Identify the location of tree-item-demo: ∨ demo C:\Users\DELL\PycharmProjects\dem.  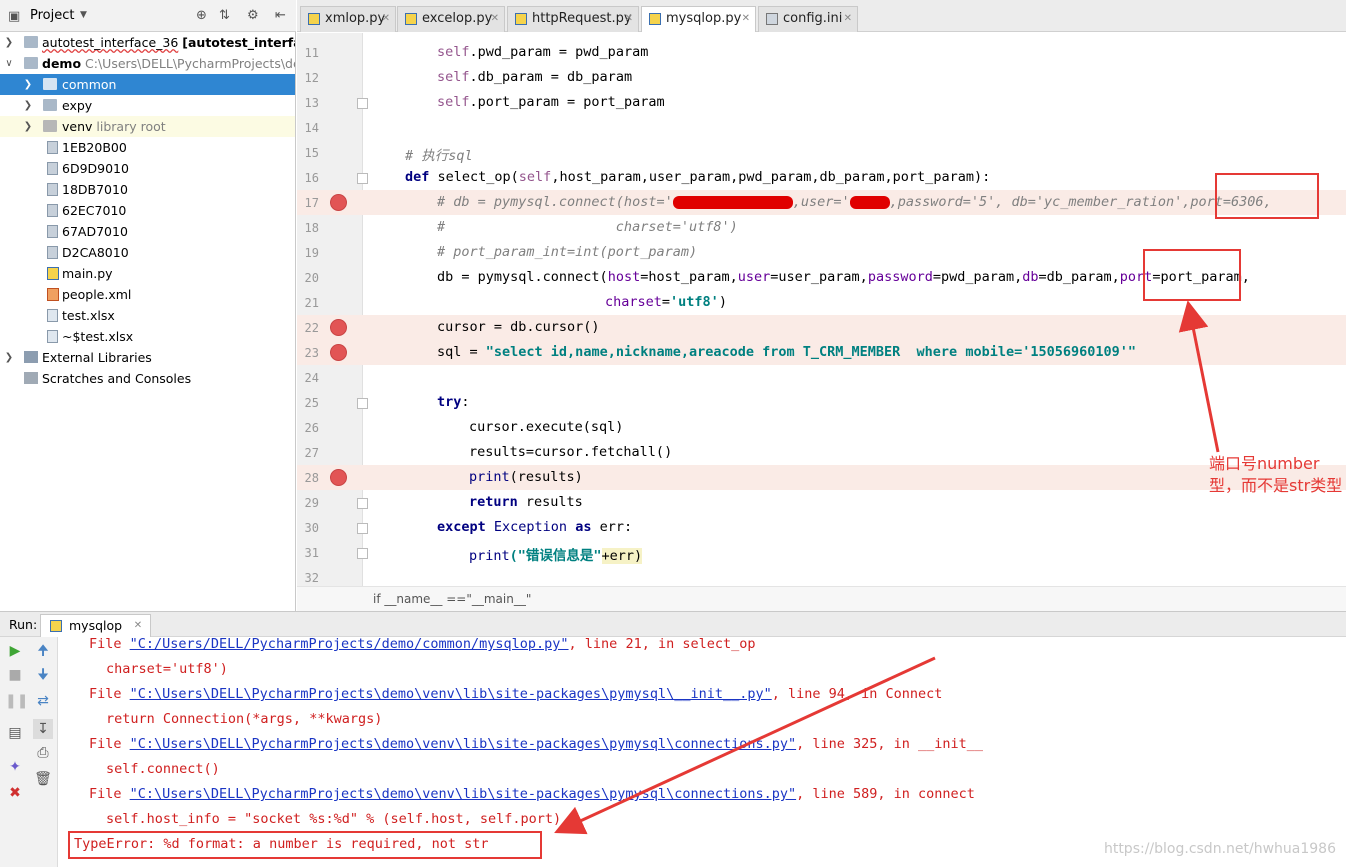
(147, 63).